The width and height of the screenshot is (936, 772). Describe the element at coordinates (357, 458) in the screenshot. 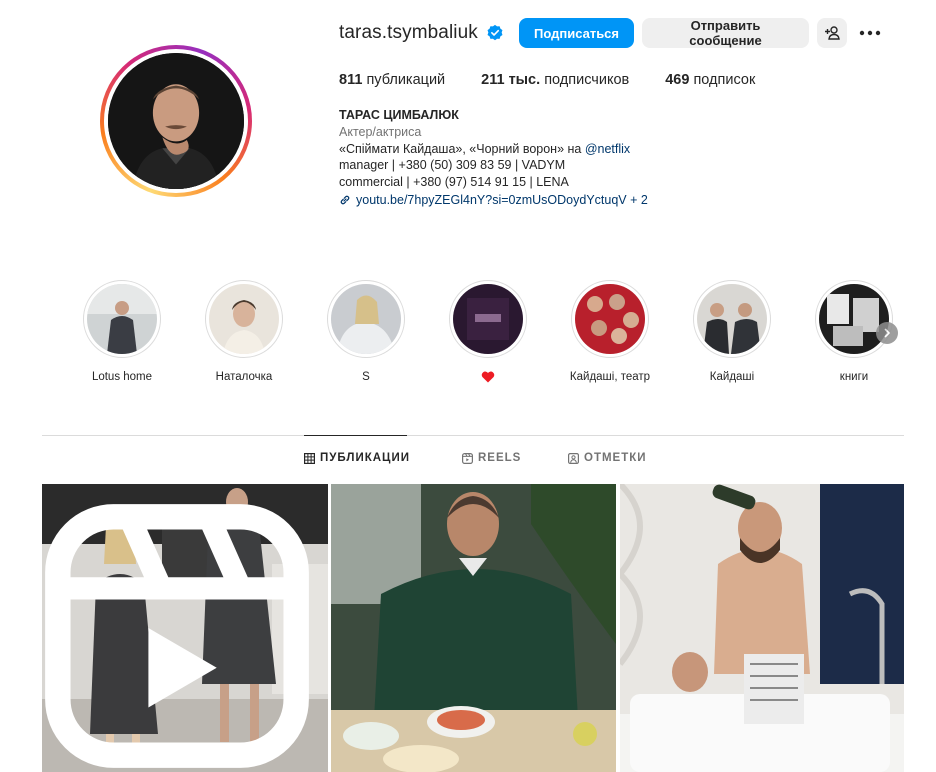

I see `tab-posts: ПУБЛИКАЦИИ` at that location.